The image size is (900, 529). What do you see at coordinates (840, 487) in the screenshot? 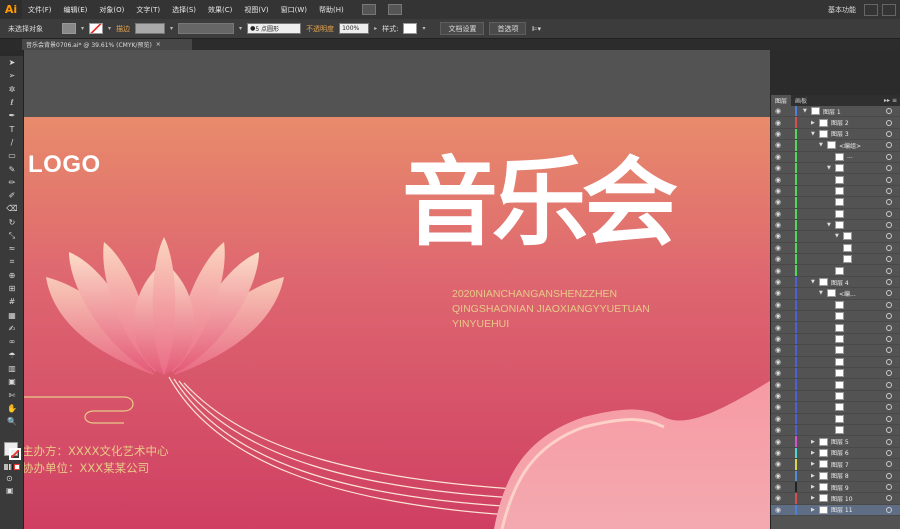
I see `layer-name: 图层 9` at bounding box center [840, 487].